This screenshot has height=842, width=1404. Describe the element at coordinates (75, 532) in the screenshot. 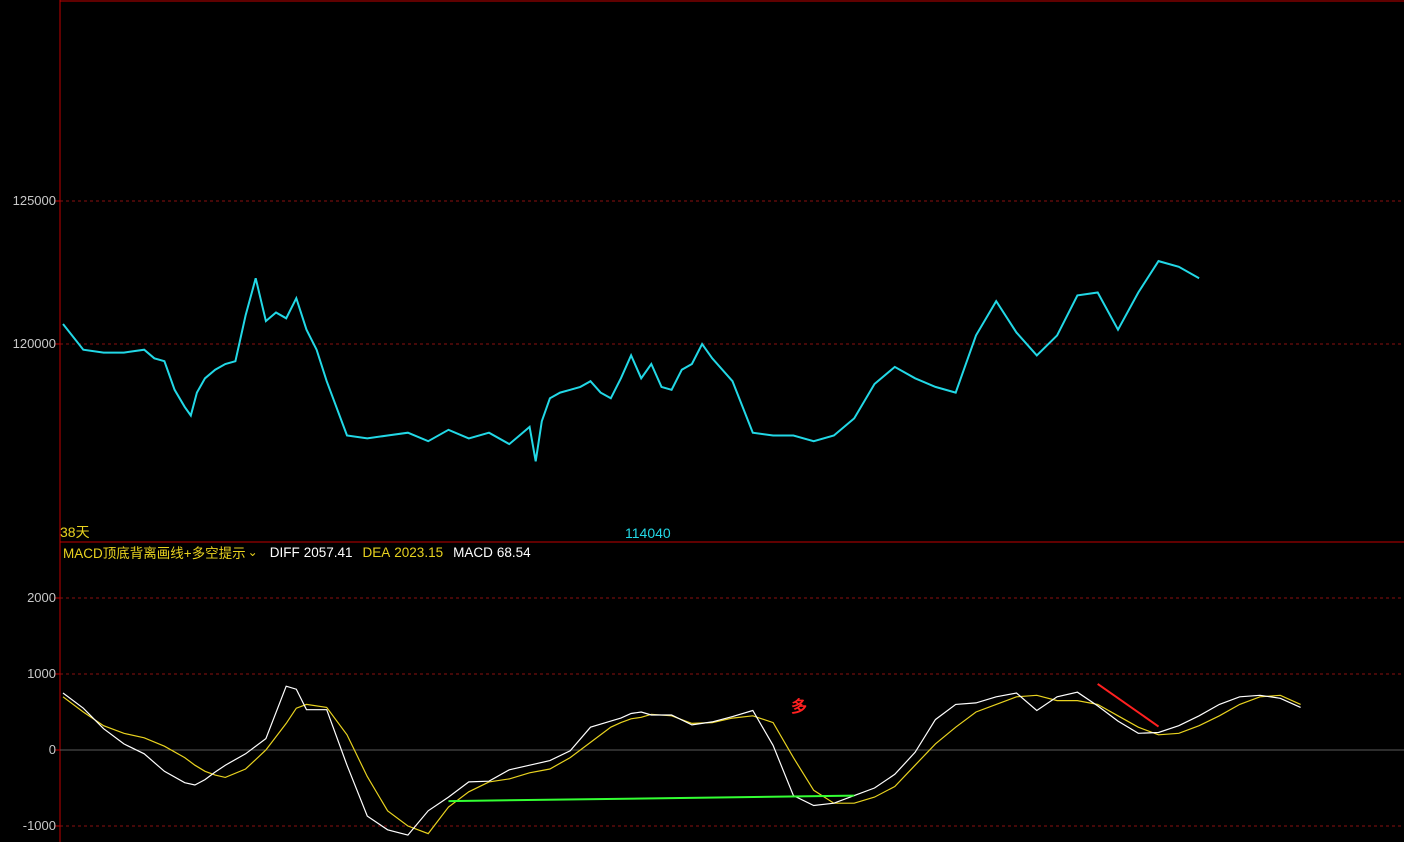

I see `days-count-label: 38天` at that location.